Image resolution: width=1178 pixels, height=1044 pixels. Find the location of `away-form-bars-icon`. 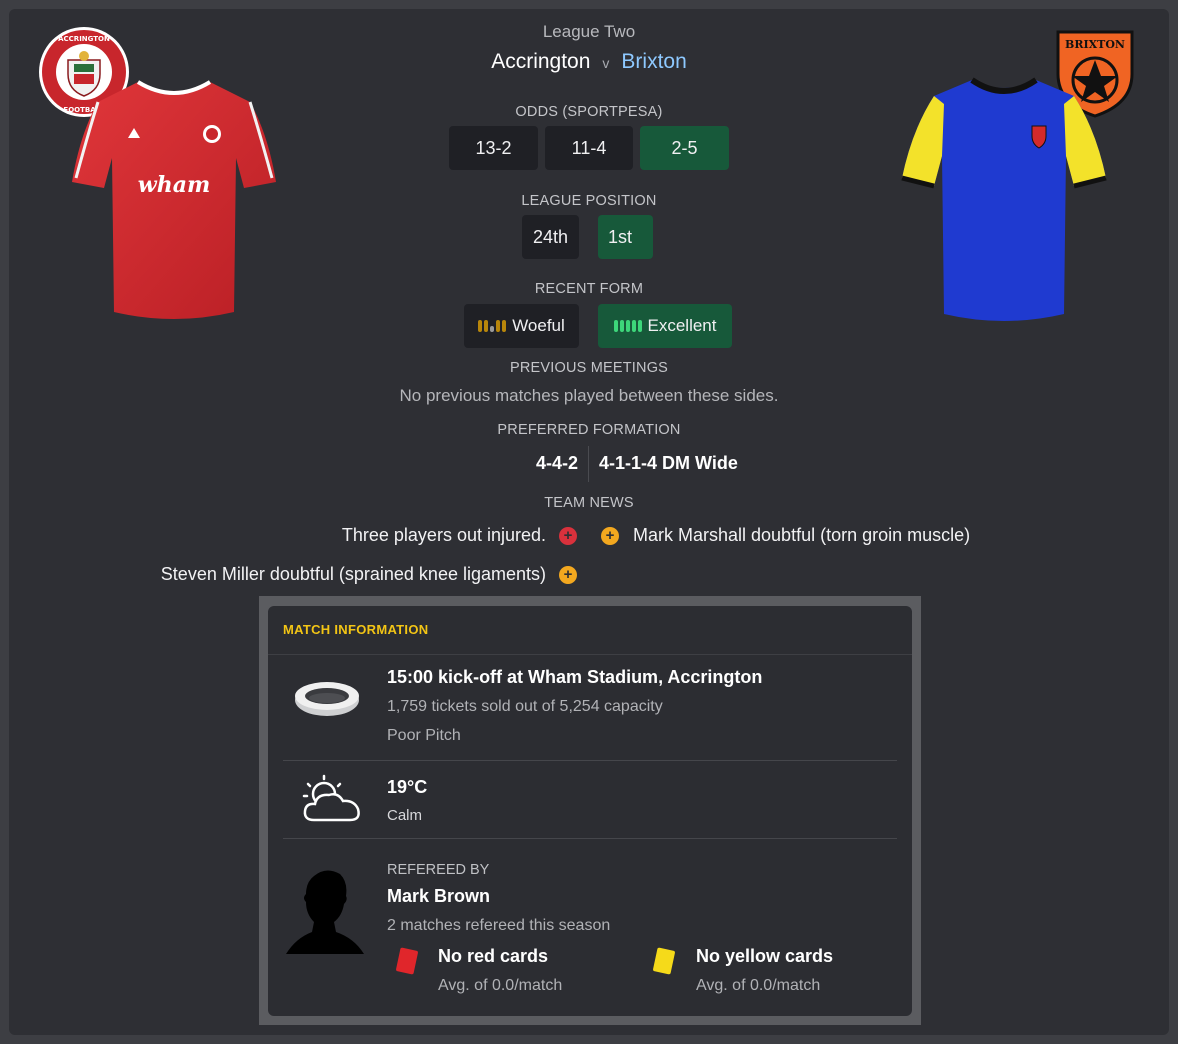

away-form-bars-icon is located at coordinates (627, 326).